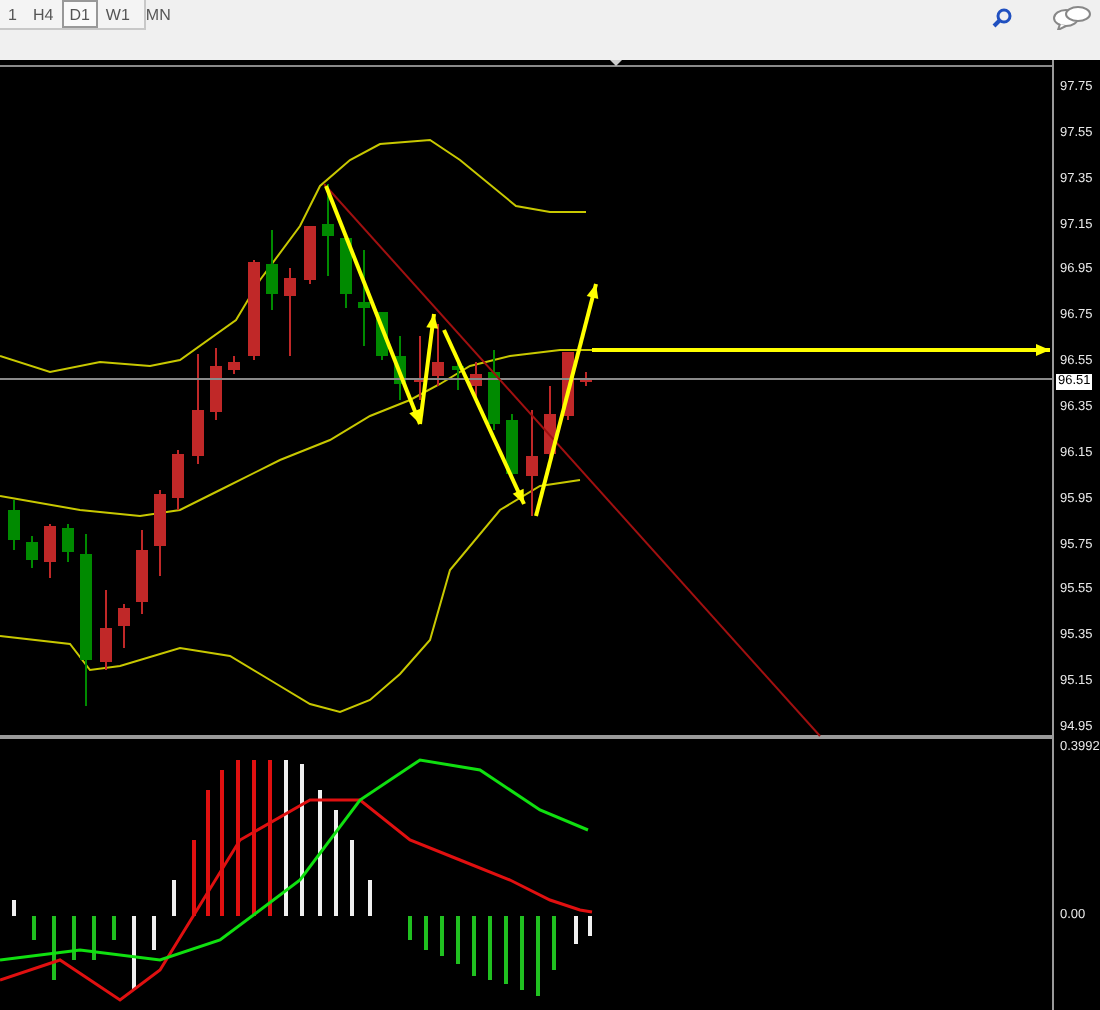  Describe the element at coordinates (1072, 18) in the screenshot. I see `chat-bubbles-icon` at that location.